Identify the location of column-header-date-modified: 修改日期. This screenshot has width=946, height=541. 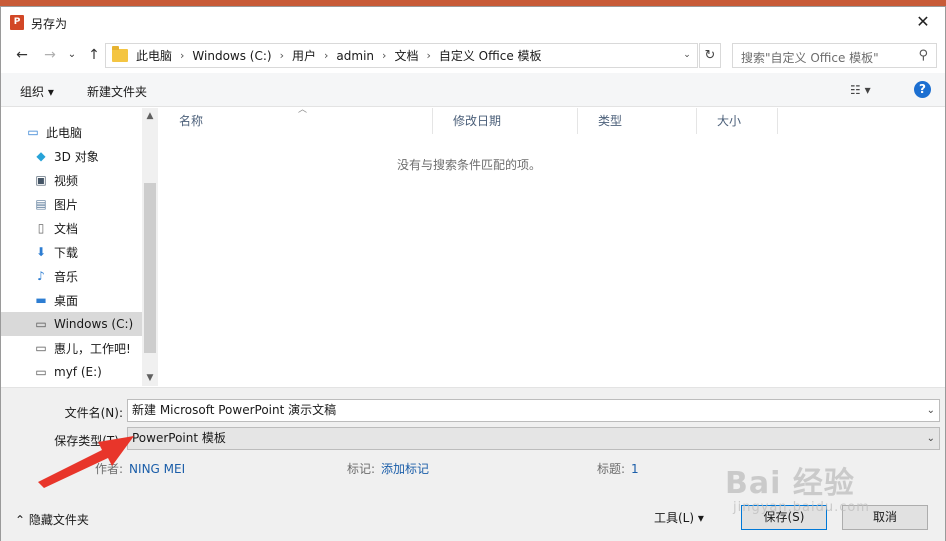
(505, 121).